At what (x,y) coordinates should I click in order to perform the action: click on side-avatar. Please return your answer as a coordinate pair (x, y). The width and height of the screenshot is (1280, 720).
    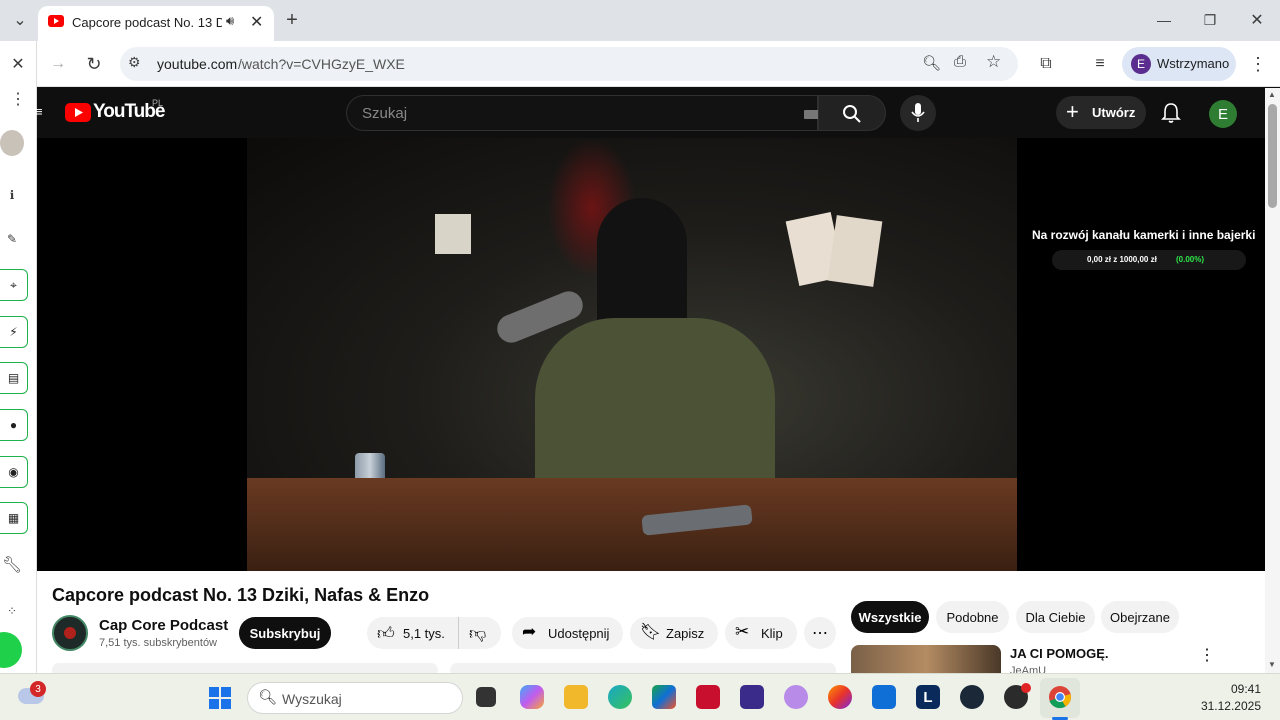
    Looking at the image, I should click on (12, 143).